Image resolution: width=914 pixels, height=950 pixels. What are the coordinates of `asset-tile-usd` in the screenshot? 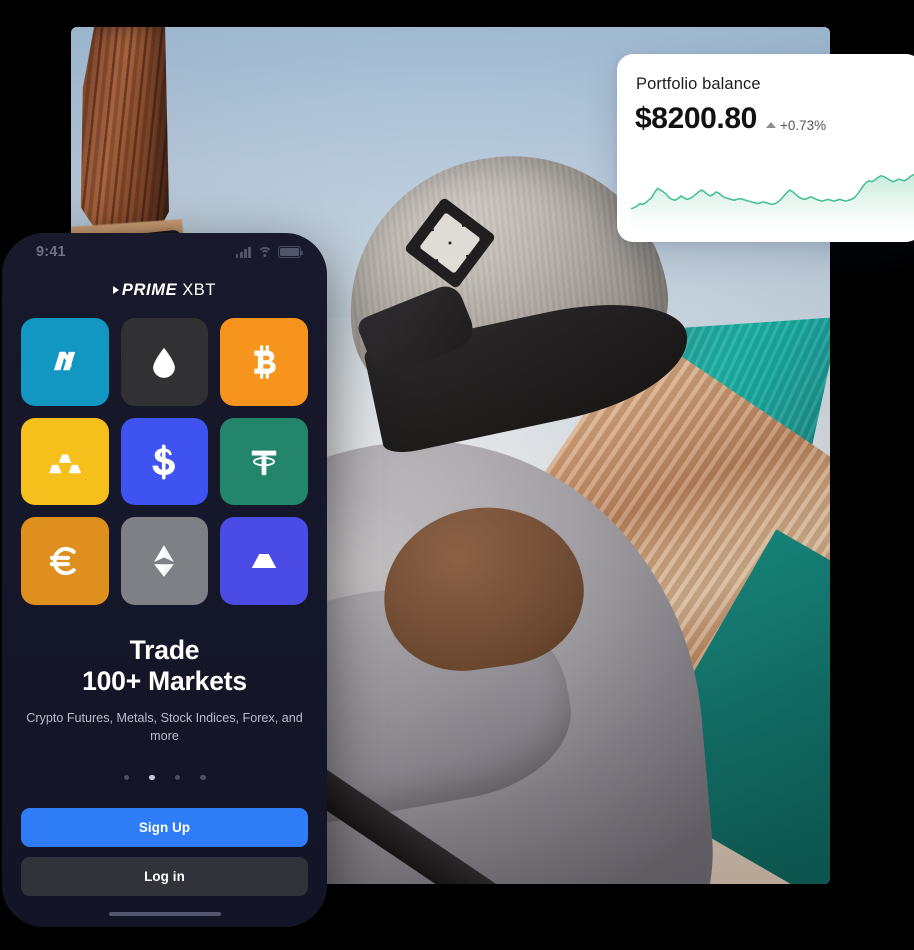 It's located at (164, 461).